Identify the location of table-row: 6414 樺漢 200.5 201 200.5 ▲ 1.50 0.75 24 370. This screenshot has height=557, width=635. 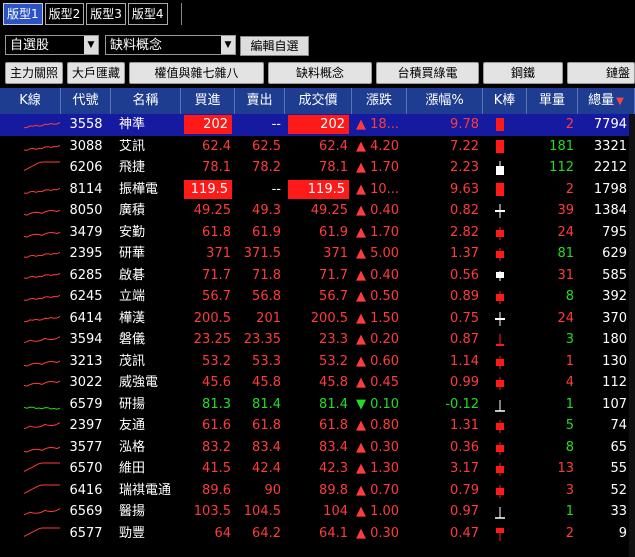
(317, 319).